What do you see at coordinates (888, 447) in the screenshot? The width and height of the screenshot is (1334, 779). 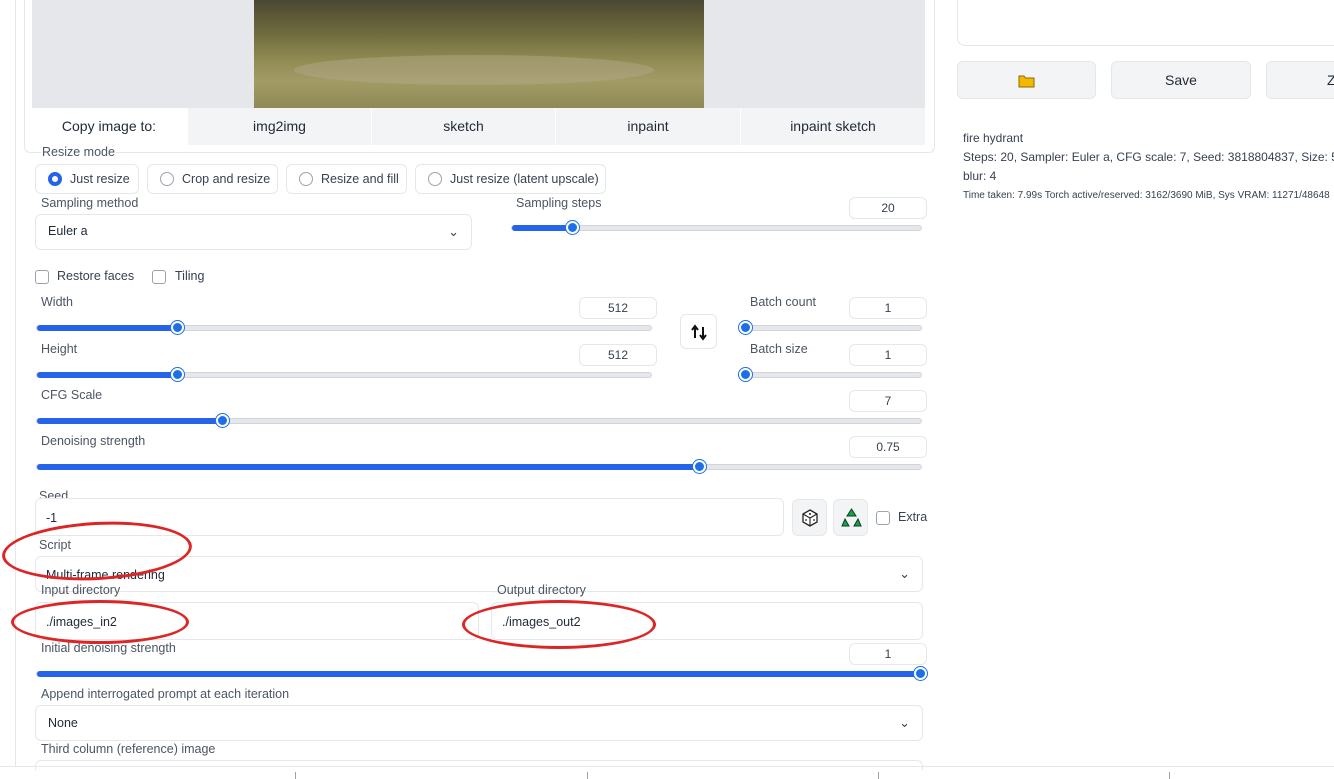 I see `denoising-strength-input: 0.75` at bounding box center [888, 447].